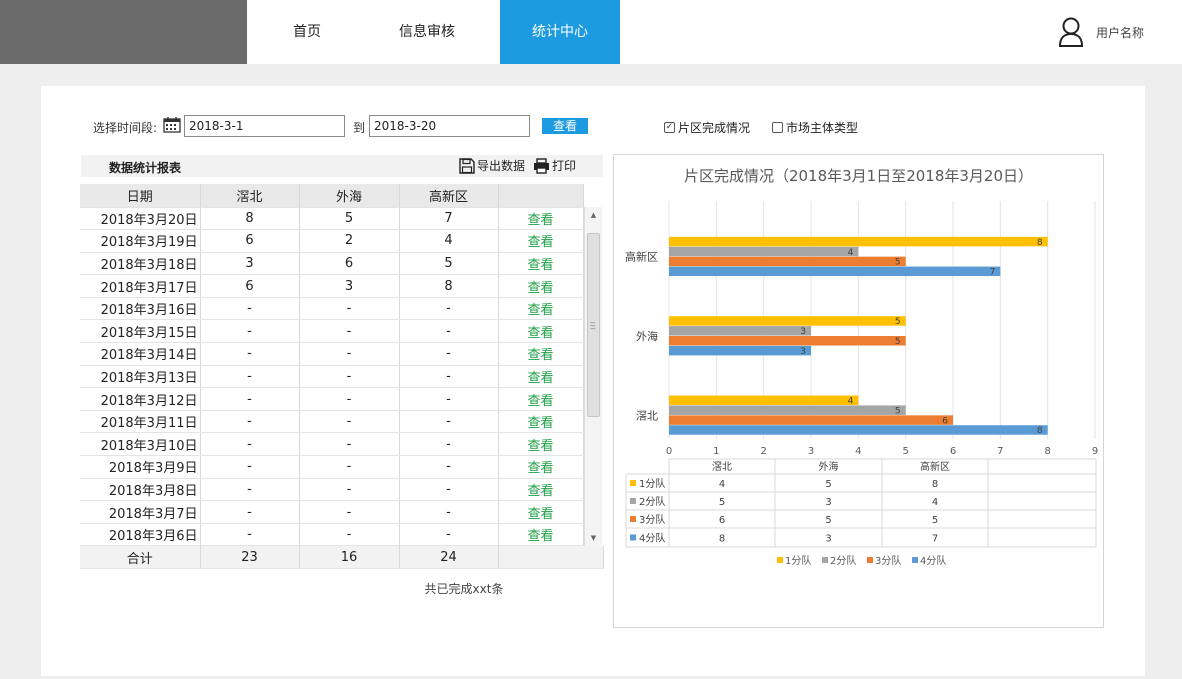  What do you see at coordinates (332, 535) in the screenshot?
I see `table-row: 2018年3月6日 - - - 查看` at bounding box center [332, 535].